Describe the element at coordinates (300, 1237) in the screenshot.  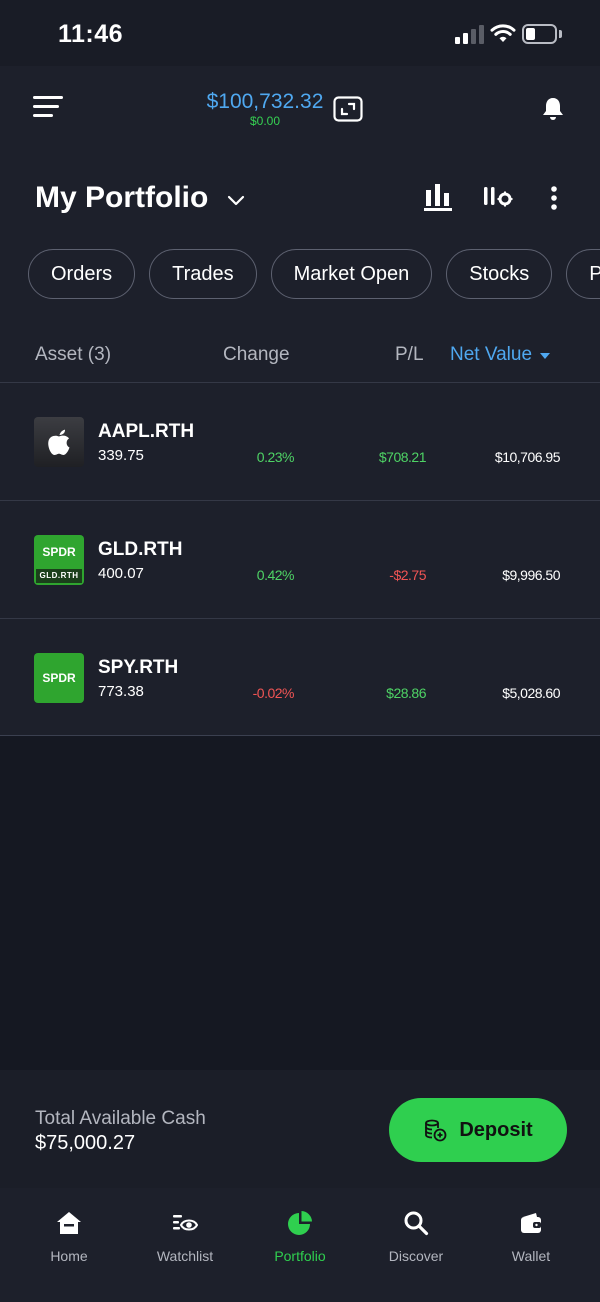
I see `nav-item-portfolio: Portfolio` at that location.